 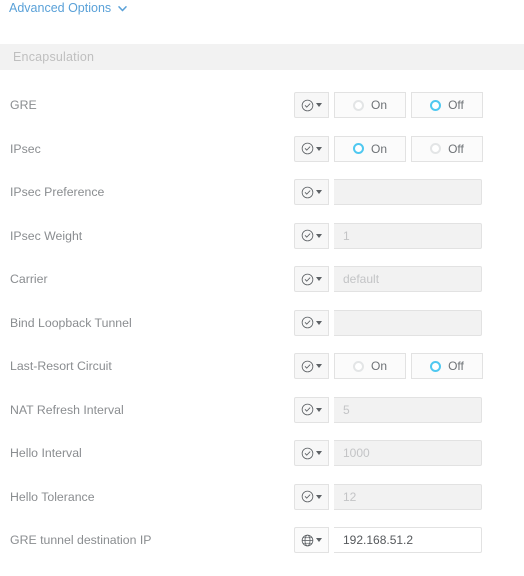 What do you see at coordinates (408, 235) in the screenshot?
I see `text-input: 1` at bounding box center [408, 235].